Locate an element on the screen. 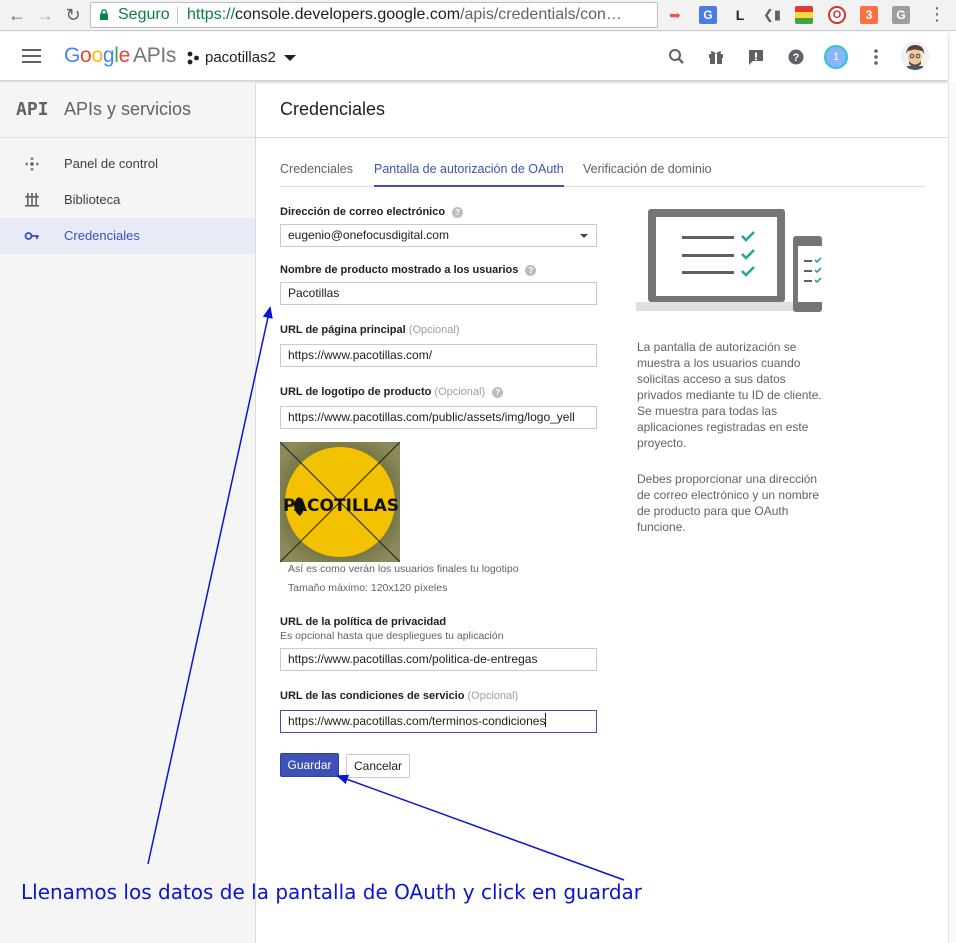 This screenshot has height=943, width=956. annotation-arrow-save is located at coordinates (480, 827).